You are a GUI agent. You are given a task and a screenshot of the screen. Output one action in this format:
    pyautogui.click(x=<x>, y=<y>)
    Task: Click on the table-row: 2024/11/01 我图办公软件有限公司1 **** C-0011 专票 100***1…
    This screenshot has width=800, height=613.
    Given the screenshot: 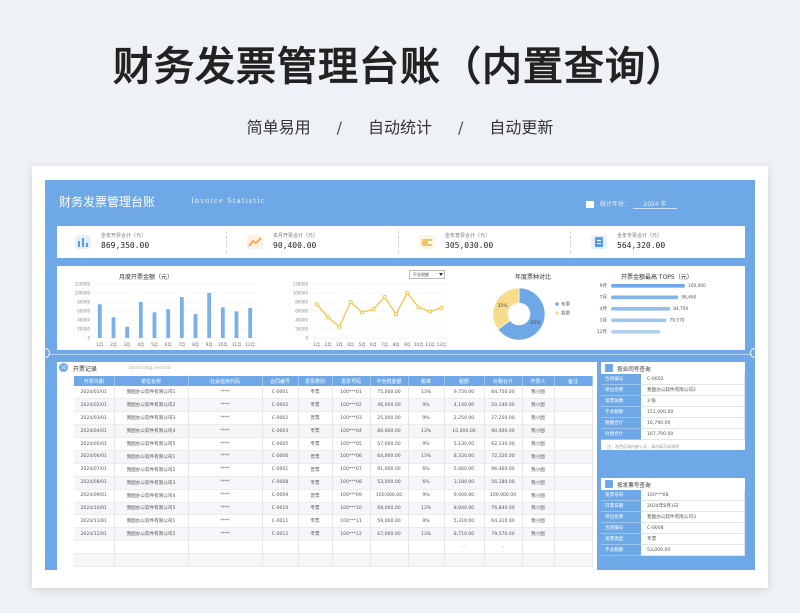 What is the action you would take?
    pyautogui.click(x=333, y=521)
    